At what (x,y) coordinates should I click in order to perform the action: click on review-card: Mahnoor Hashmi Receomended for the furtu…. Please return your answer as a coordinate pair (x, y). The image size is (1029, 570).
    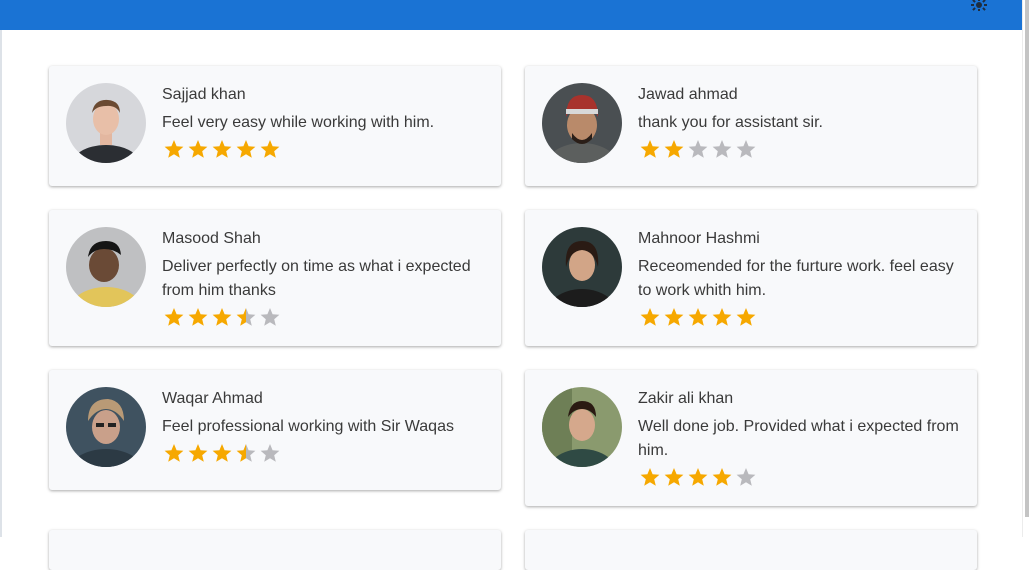
    Looking at the image, I should click on (751, 278).